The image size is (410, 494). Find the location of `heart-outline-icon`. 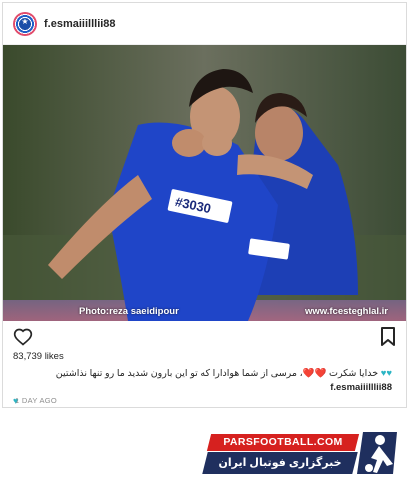

heart-outline-icon is located at coordinates (23, 337).